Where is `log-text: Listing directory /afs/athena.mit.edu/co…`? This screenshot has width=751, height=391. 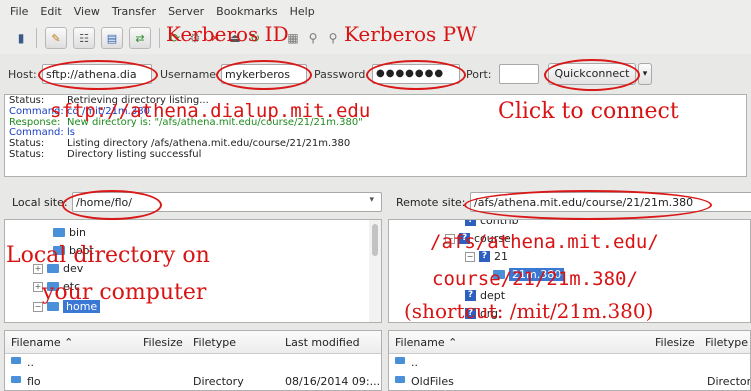 log-text: Listing directory /afs/athena.mit.edu/co… is located at coordinates (209, 144).